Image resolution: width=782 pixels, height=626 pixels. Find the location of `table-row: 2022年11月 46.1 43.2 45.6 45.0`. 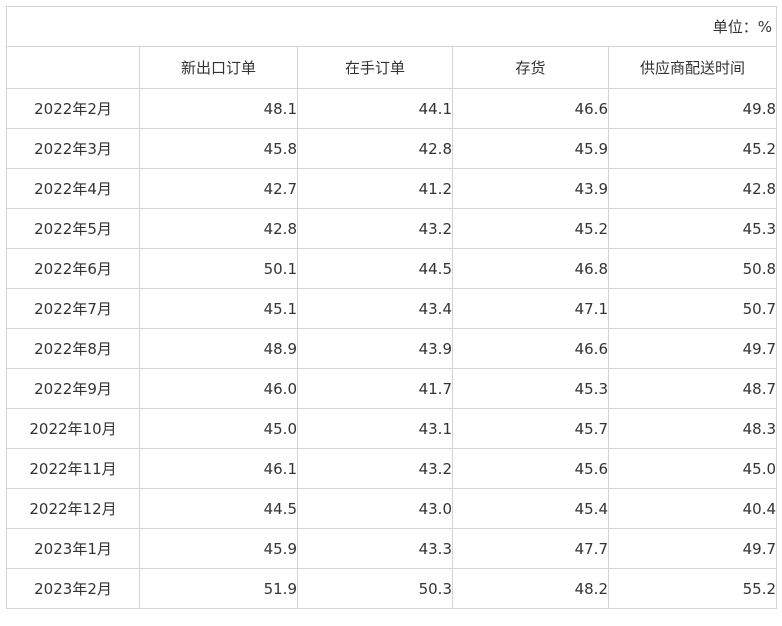

table-row: 2022年11月 46.1 43.2 45.6 45.0 is located at coordinates (392, 468).